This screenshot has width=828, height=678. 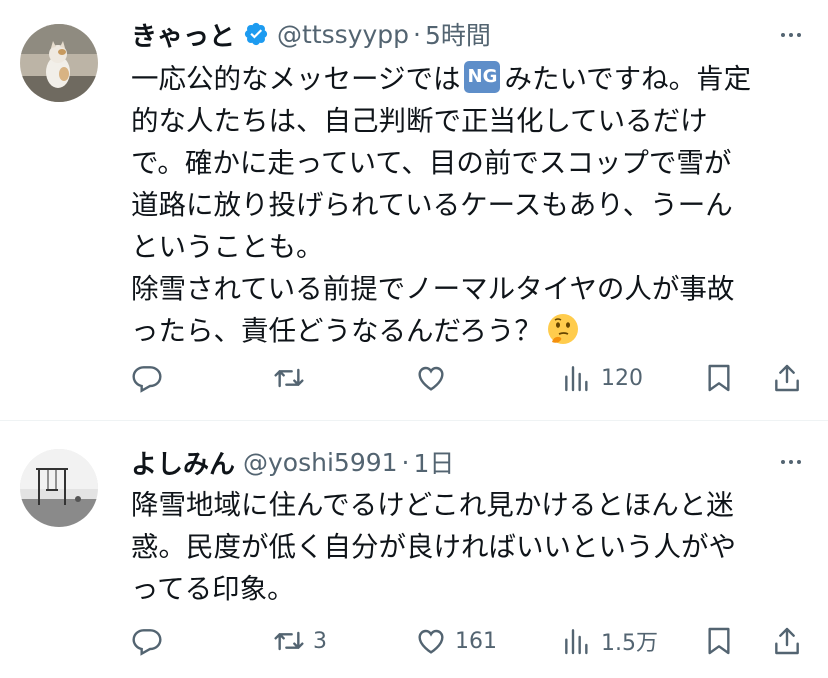 I want to click on tweet-1-actions: 120, so click(x=471, y=378).